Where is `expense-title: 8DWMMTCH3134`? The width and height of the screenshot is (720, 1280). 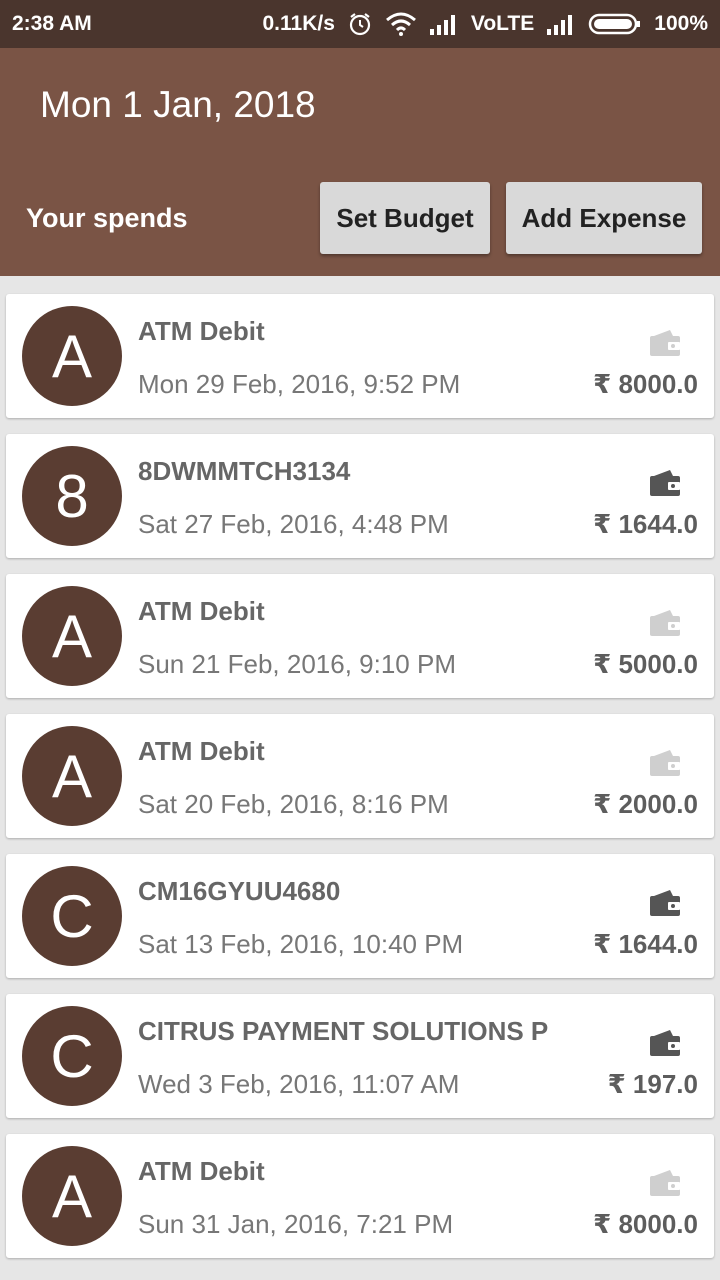 expense-title: 8DWMMTCH3134 is located at coordinates (244, 471).